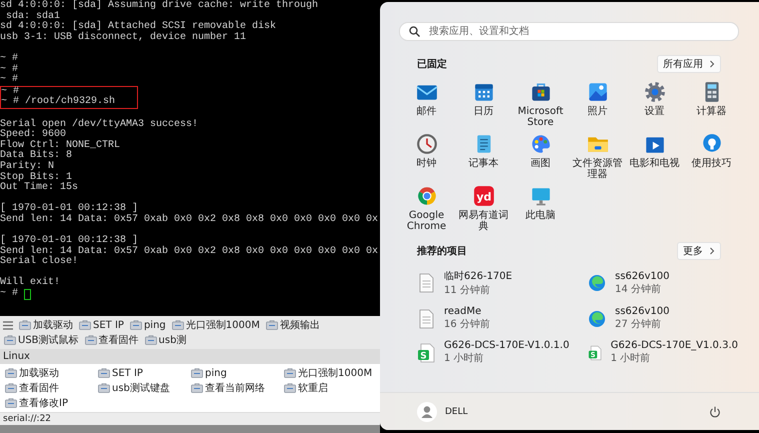 This screenshot has width=759, height=433. What do you see at coordinates (427, 144) in the screenshot?
I see `clock-icon` at bounding box center [427, 144].